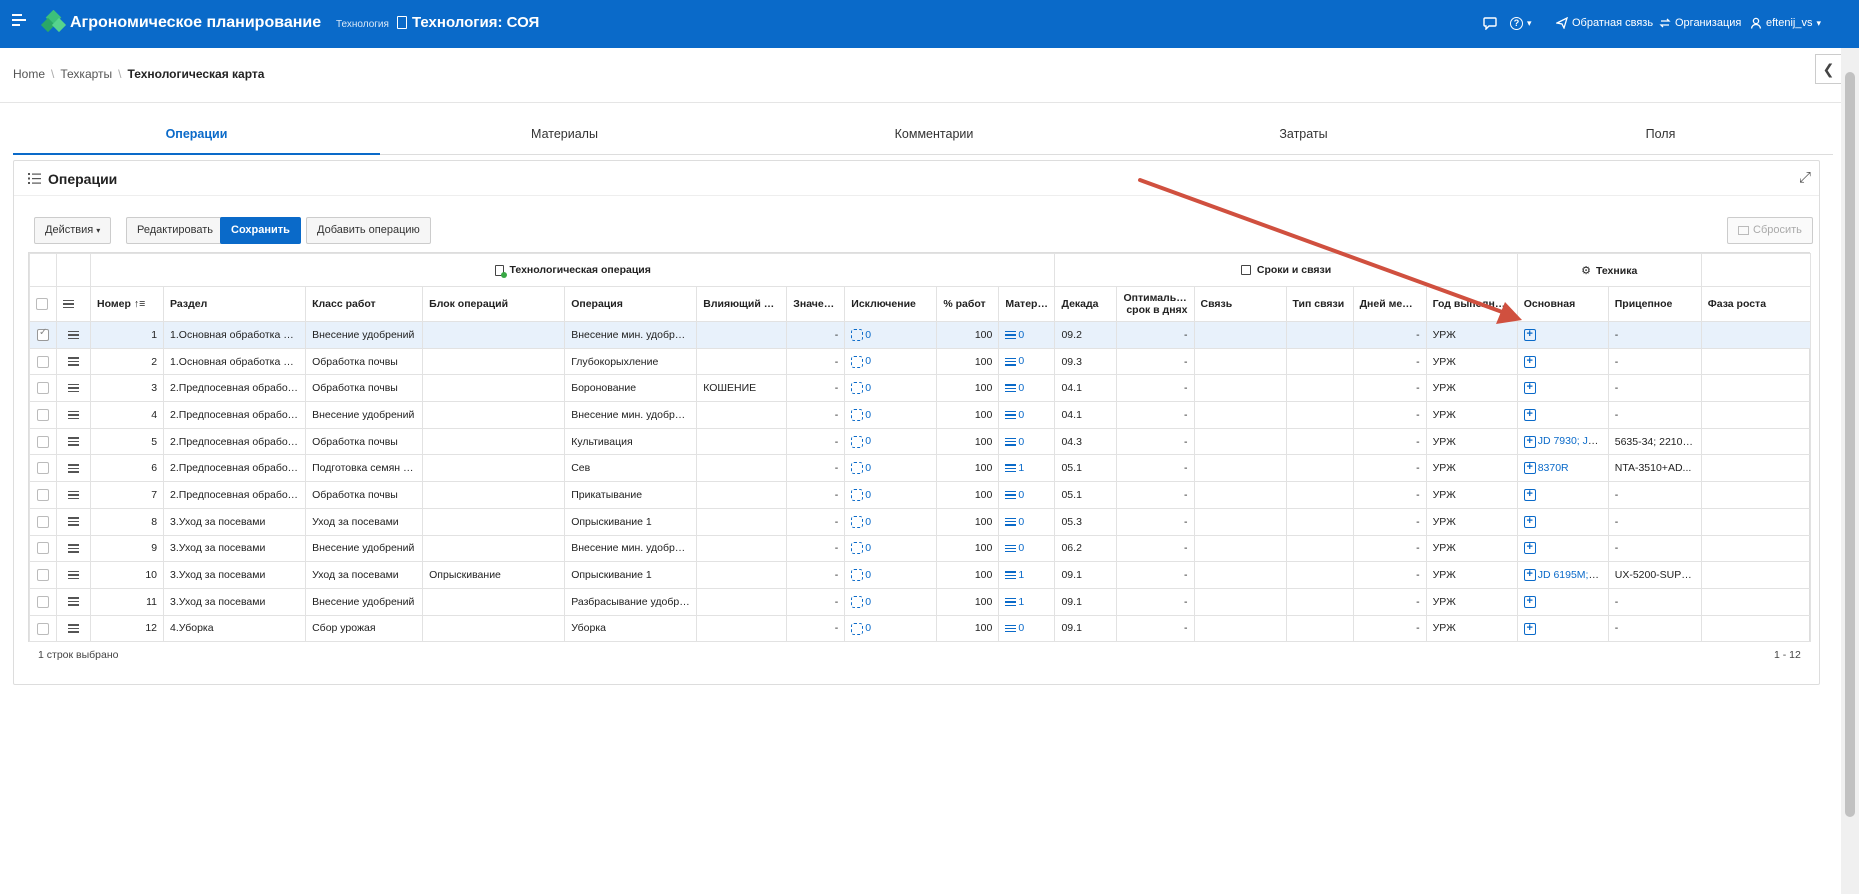 This screenshot has height=894, width=1859. I want to click on col-pct: % работ, so click(968, 304).